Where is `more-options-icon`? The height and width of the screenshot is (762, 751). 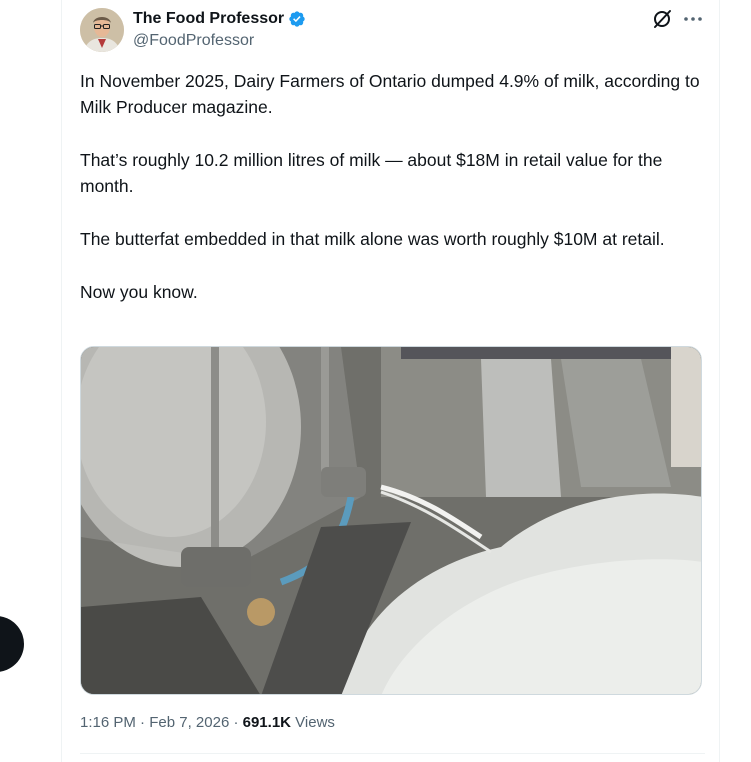
more-options-icon is located at coordinates (693, 19).